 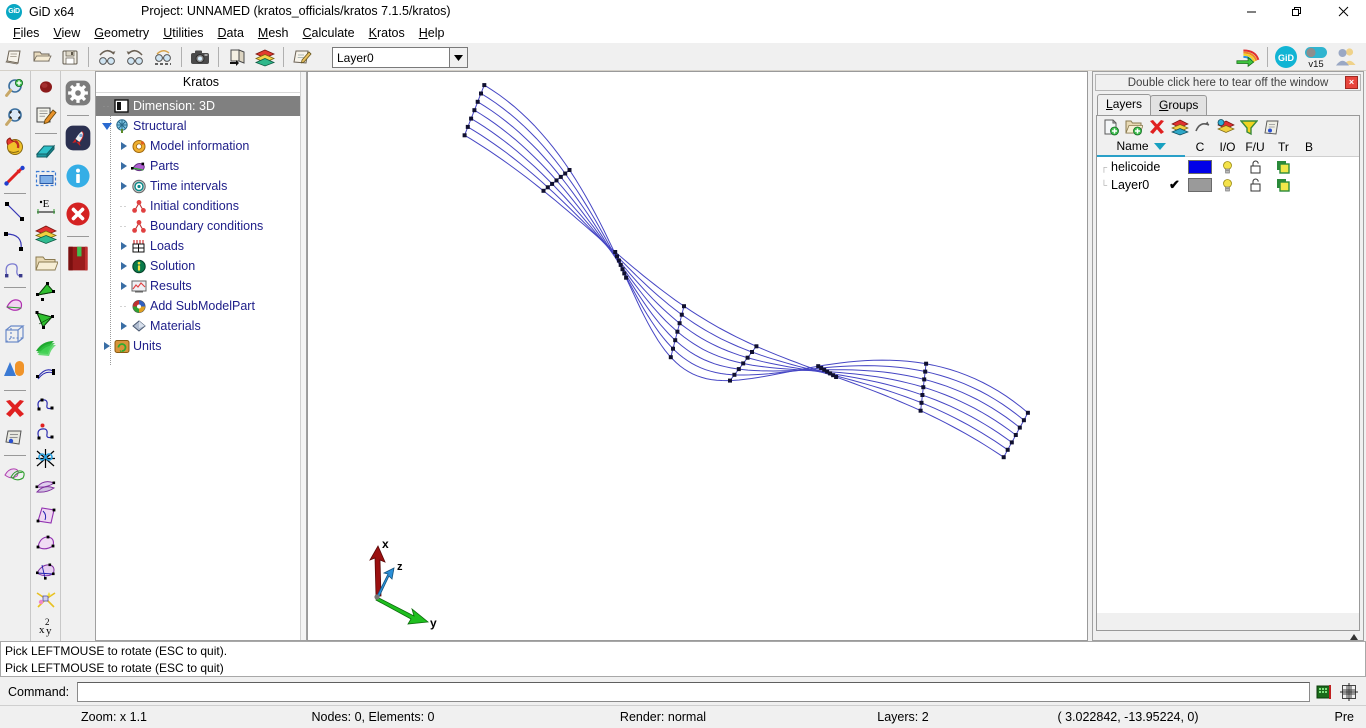 What do you see at coordinates (201, 186) in the screenshot?
I see `tree-item-time-intervals: Time intervals` at bounding box center [201, 186].